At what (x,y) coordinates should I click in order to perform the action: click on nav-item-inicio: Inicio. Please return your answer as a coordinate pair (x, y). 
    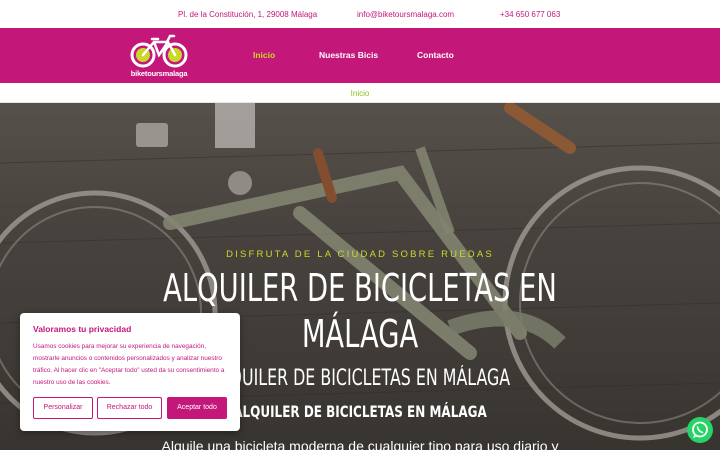
    Looking at the image, I should click on (264, 55).